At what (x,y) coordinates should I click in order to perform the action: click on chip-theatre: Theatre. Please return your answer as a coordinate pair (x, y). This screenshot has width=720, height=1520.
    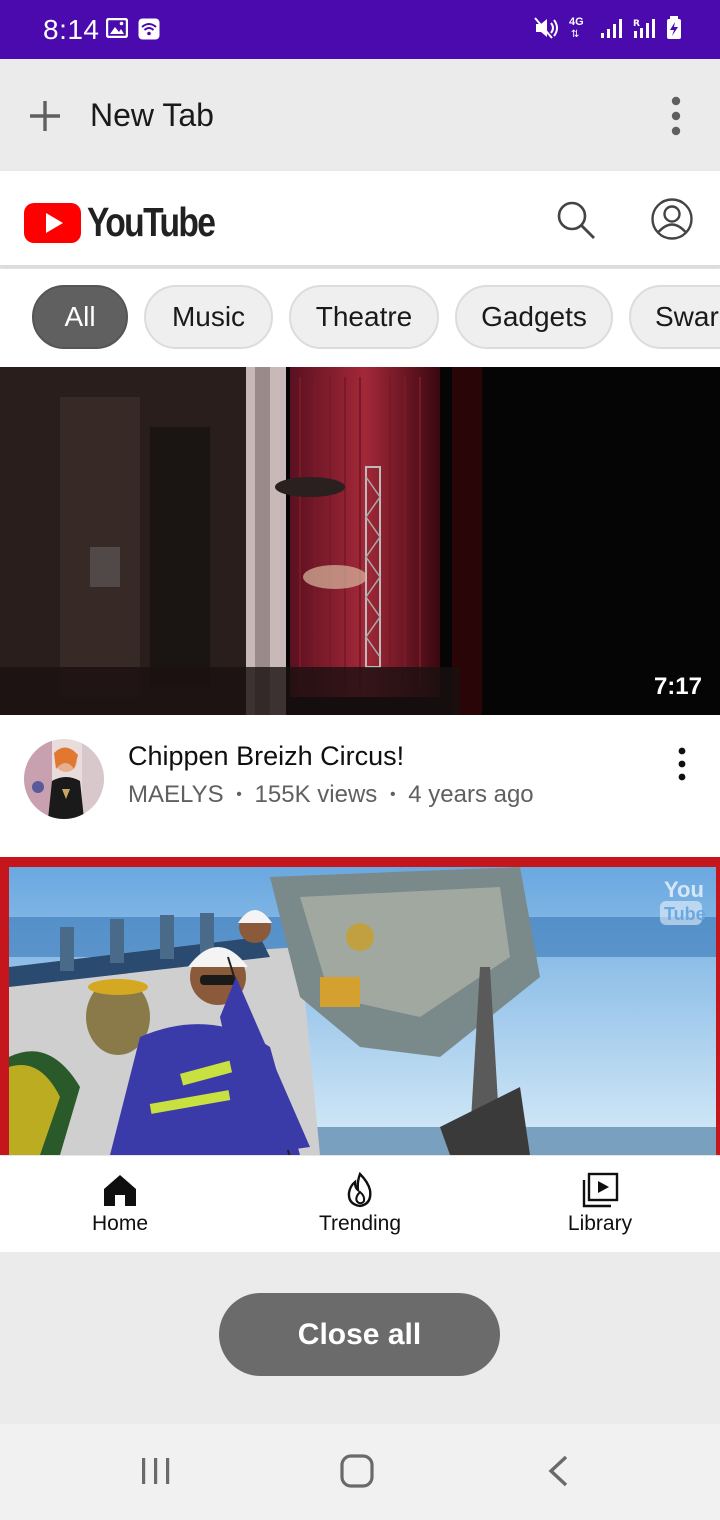
    Looking at the image, I should click on (364, 317).